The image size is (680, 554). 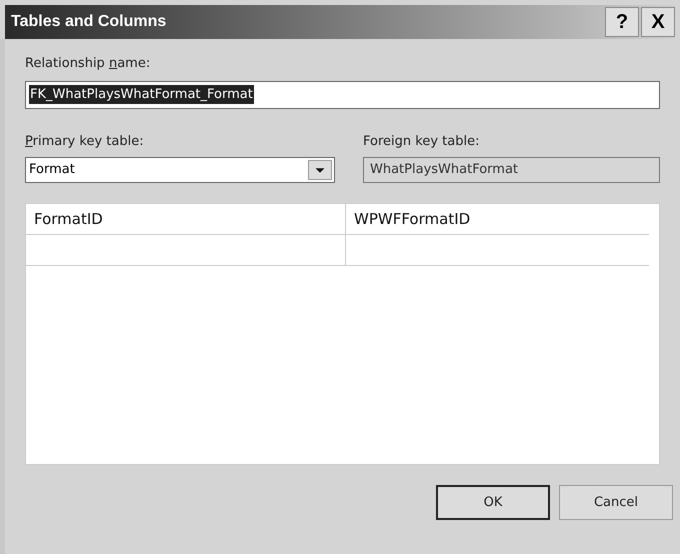 What do you see at coordinates (511, 170) in the screenshot?
I see `foreign-key-field: WhatPlaysWhatFormat` at bounding box center [511, 170].